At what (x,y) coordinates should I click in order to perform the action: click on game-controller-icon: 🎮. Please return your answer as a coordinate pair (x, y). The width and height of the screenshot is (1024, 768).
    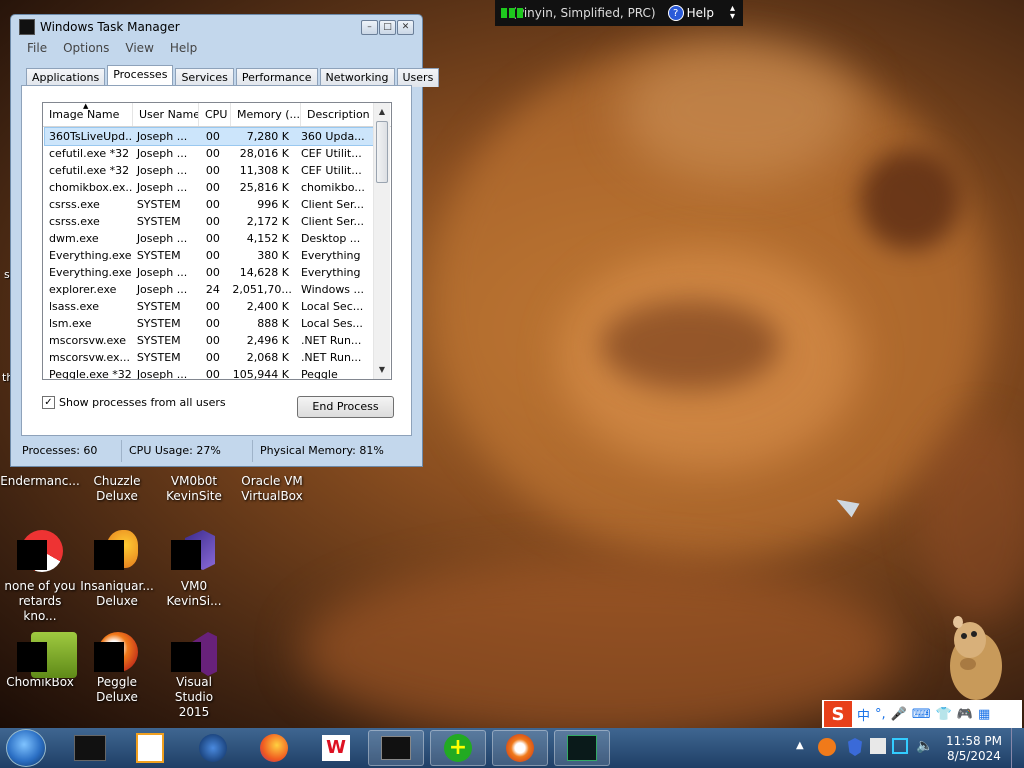
    Looking at the image, I should click on (965, 714).